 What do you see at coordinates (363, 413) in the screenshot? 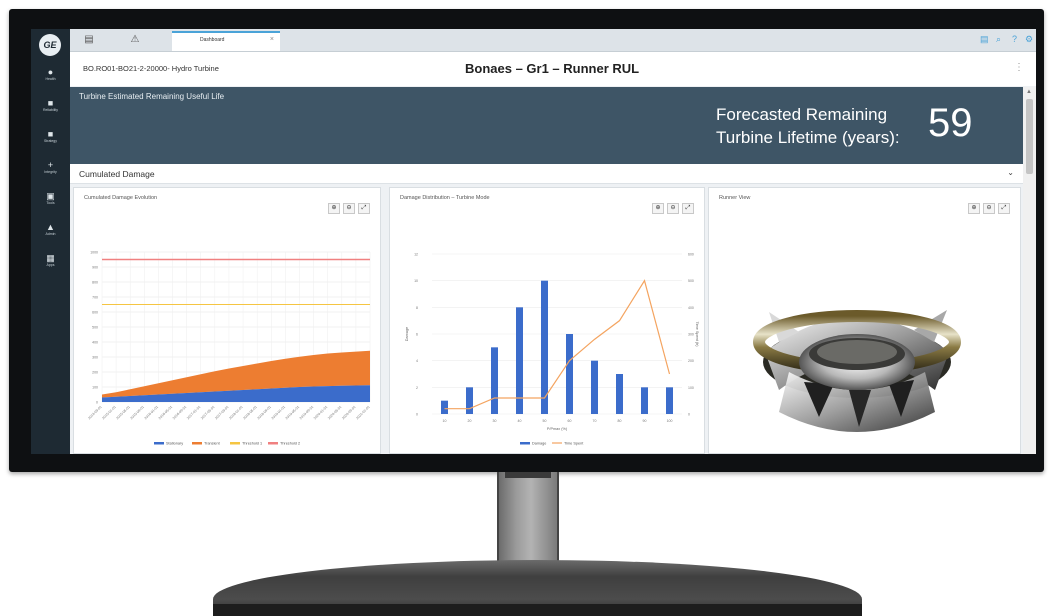
I see `x-tick-label: 2021-01-01` at bounding box center [363, 413].